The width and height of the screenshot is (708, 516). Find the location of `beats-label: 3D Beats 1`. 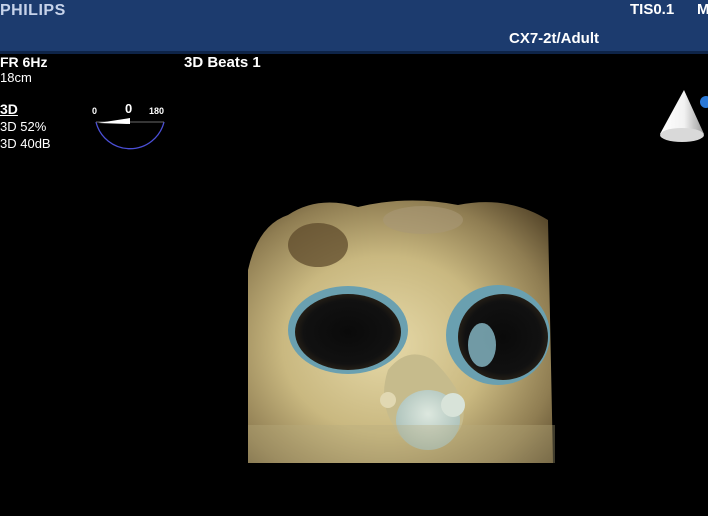

beats-label: 3D Beats 1 is located at coordinates (222, 62).